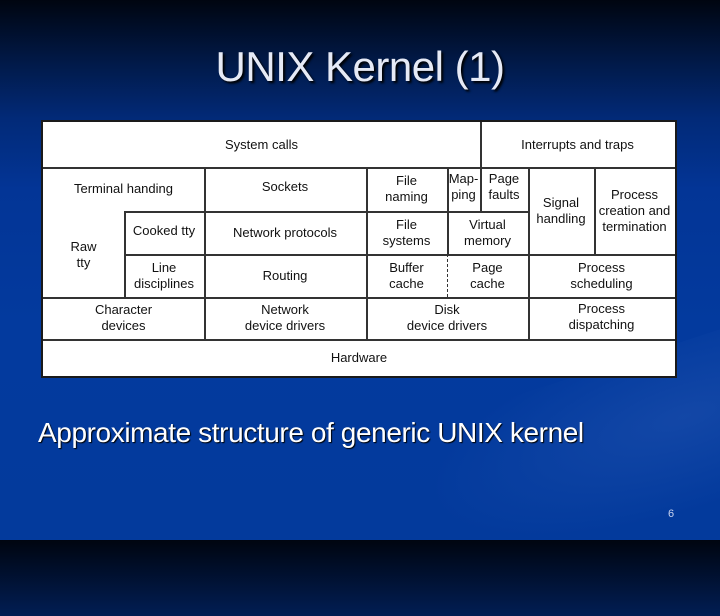 This screenshot has width=720, height=616. What do you see at coordinates (164, 230) in the screenshot?
I see `cell-cooked-tty: Cooked tty` at bounding box center [164, 230].